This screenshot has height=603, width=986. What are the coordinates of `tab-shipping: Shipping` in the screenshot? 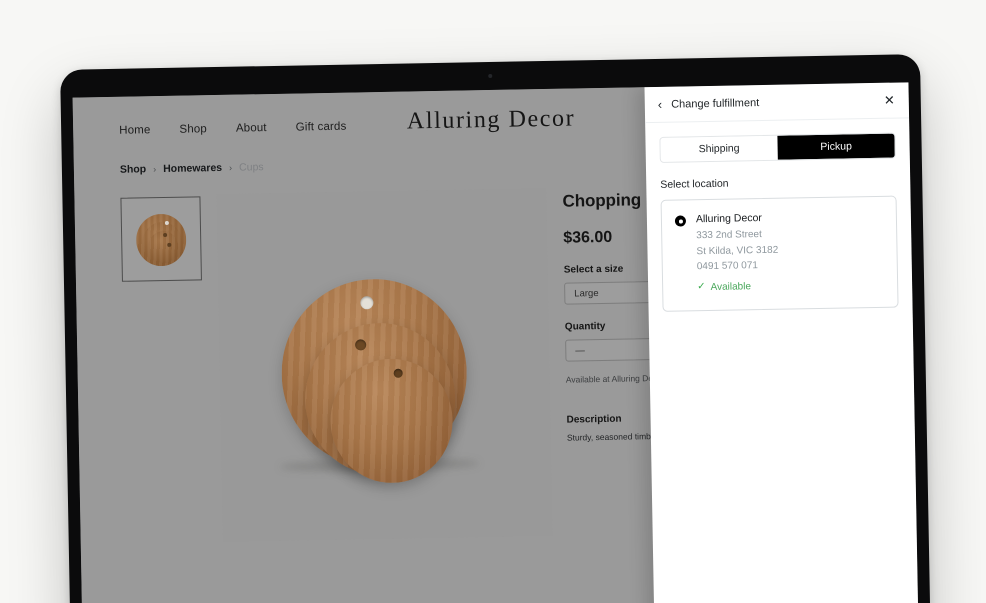 It's located at (719, 148).